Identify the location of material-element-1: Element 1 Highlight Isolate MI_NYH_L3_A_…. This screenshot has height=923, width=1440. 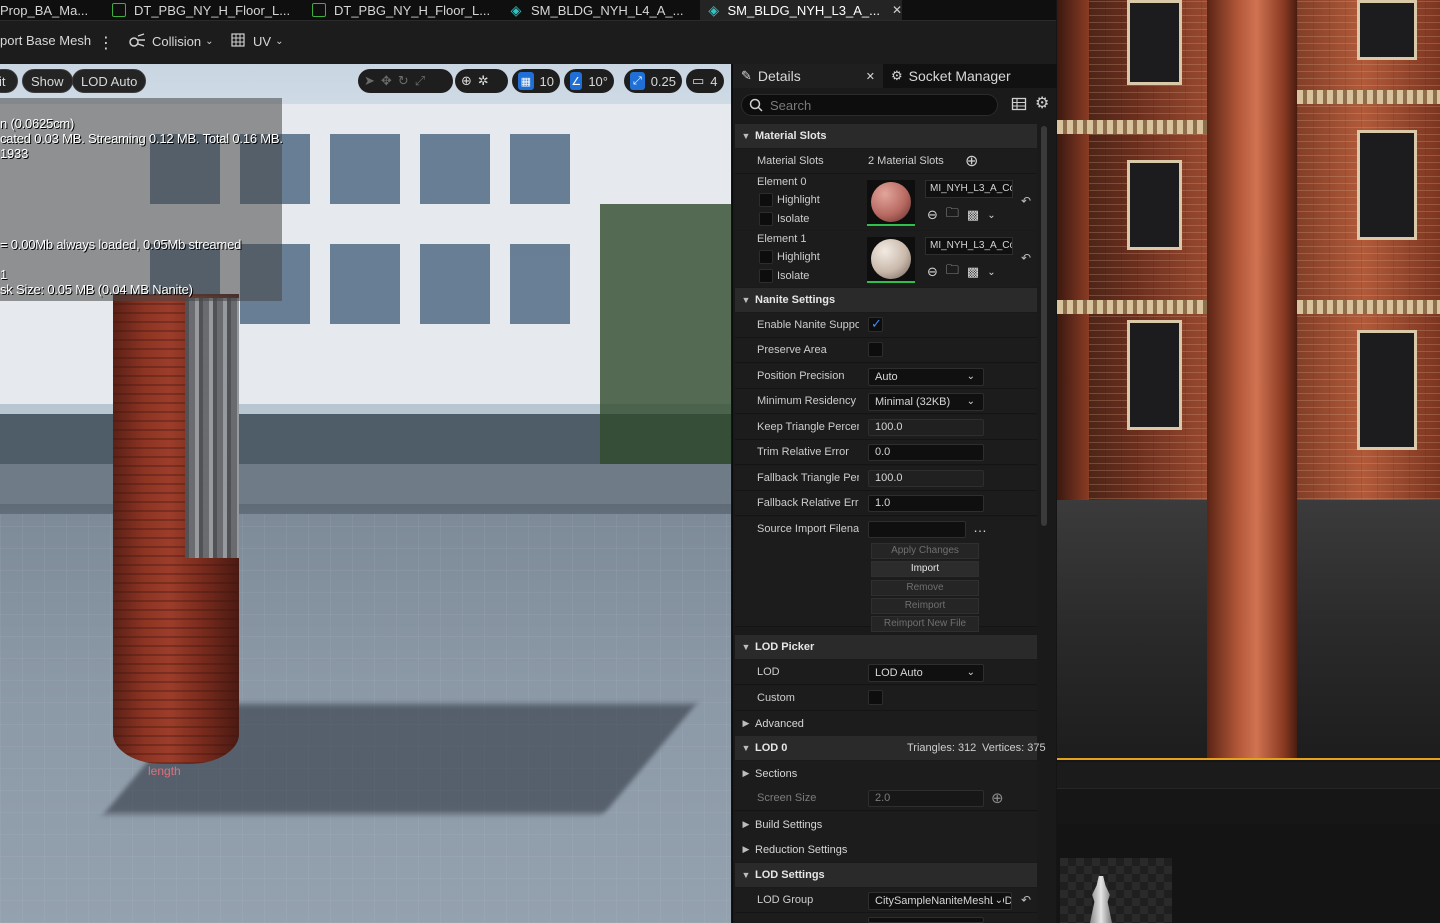
(886, 259).